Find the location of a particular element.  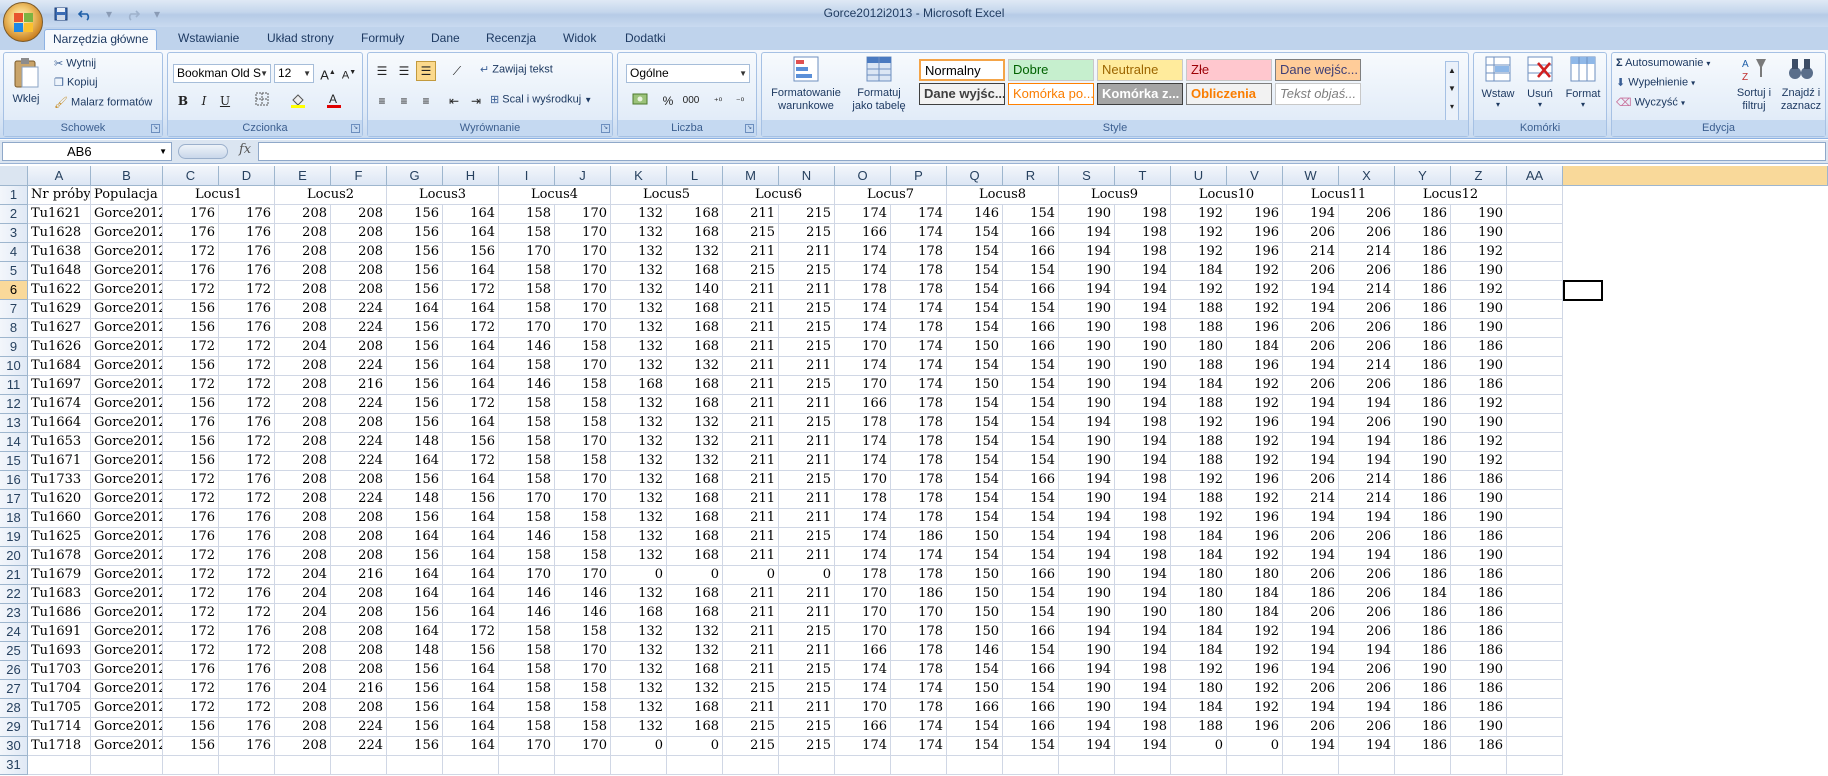

cell-style-9: Obliczenia is located at coordinates (1229, 94).